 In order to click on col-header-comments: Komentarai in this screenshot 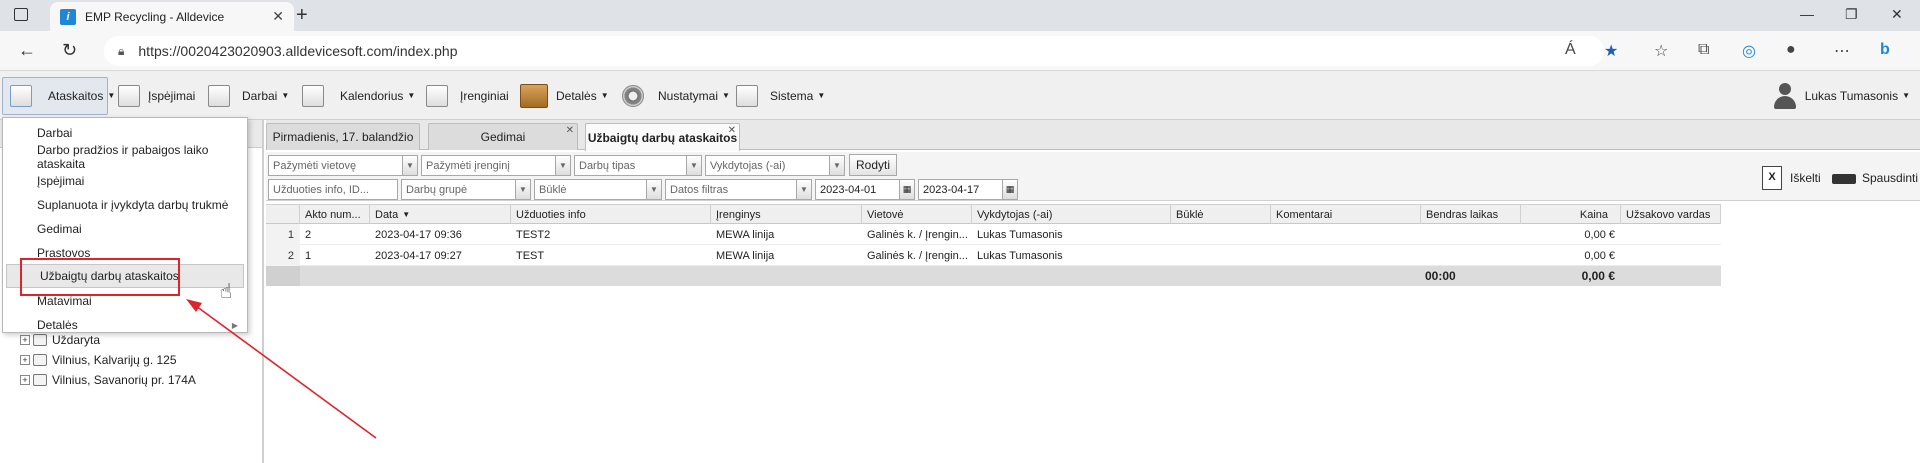, I will do `click(1346, 214)`.